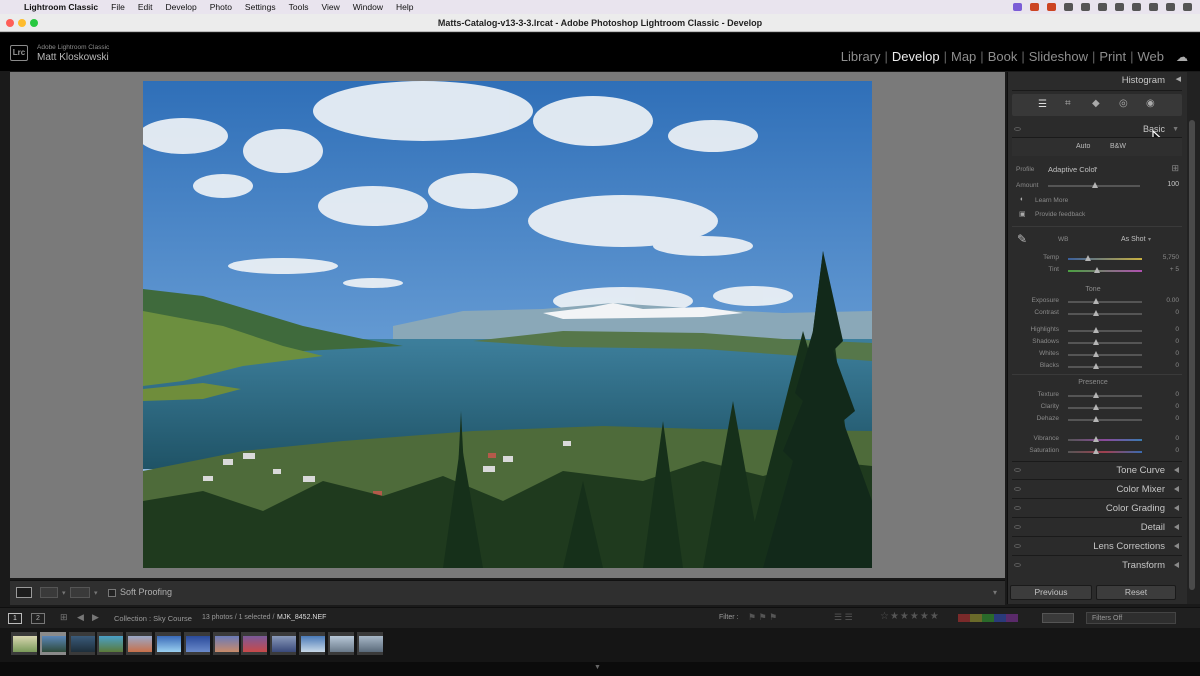 Image resolution: width=1200 pixels, height=676 pixels. Describe the element at coordinates (1105, 396) in the screenshot. I see `texture-slider-track` at that location.